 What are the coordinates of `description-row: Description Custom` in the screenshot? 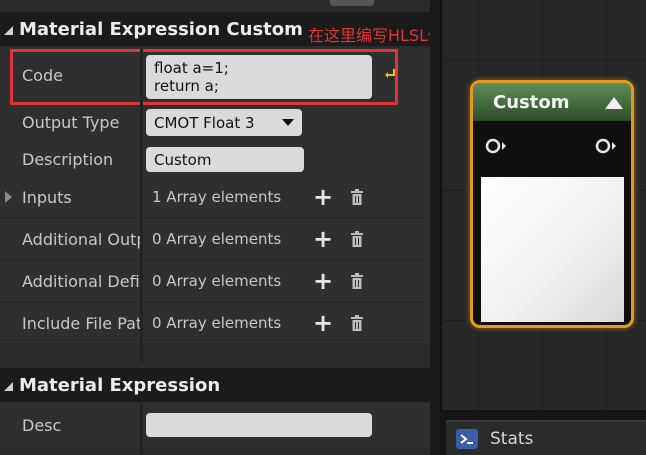 It's located at (215, 159).